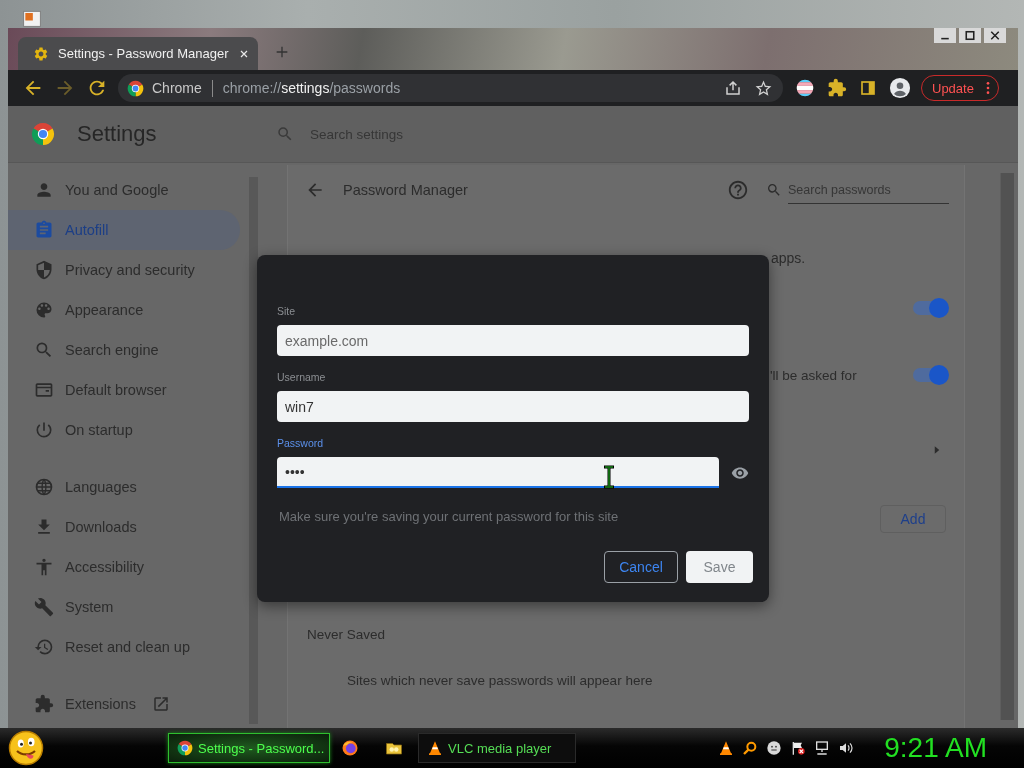 Image resolution: width=1024 pixels, height=768 pixels. Describe the element at coordinates (253, 450) in the screenshot. I see `scrollbar` at that location.